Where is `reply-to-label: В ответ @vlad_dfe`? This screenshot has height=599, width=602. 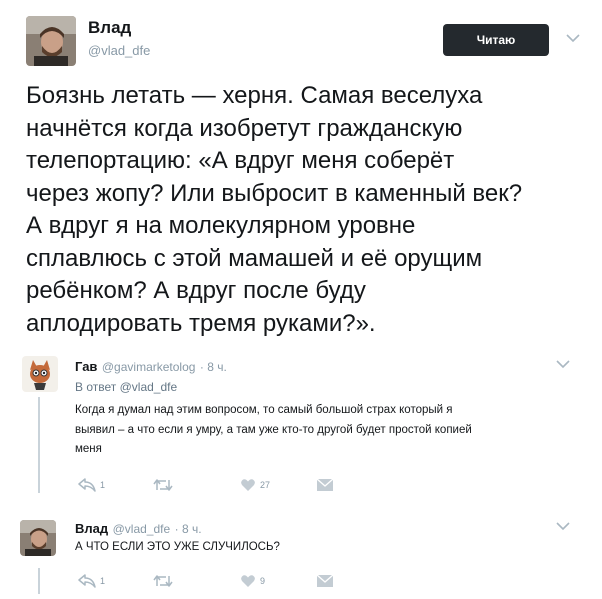 reply-to-label: В ответ @vlad_dfe is located at coordinates (126, 387).